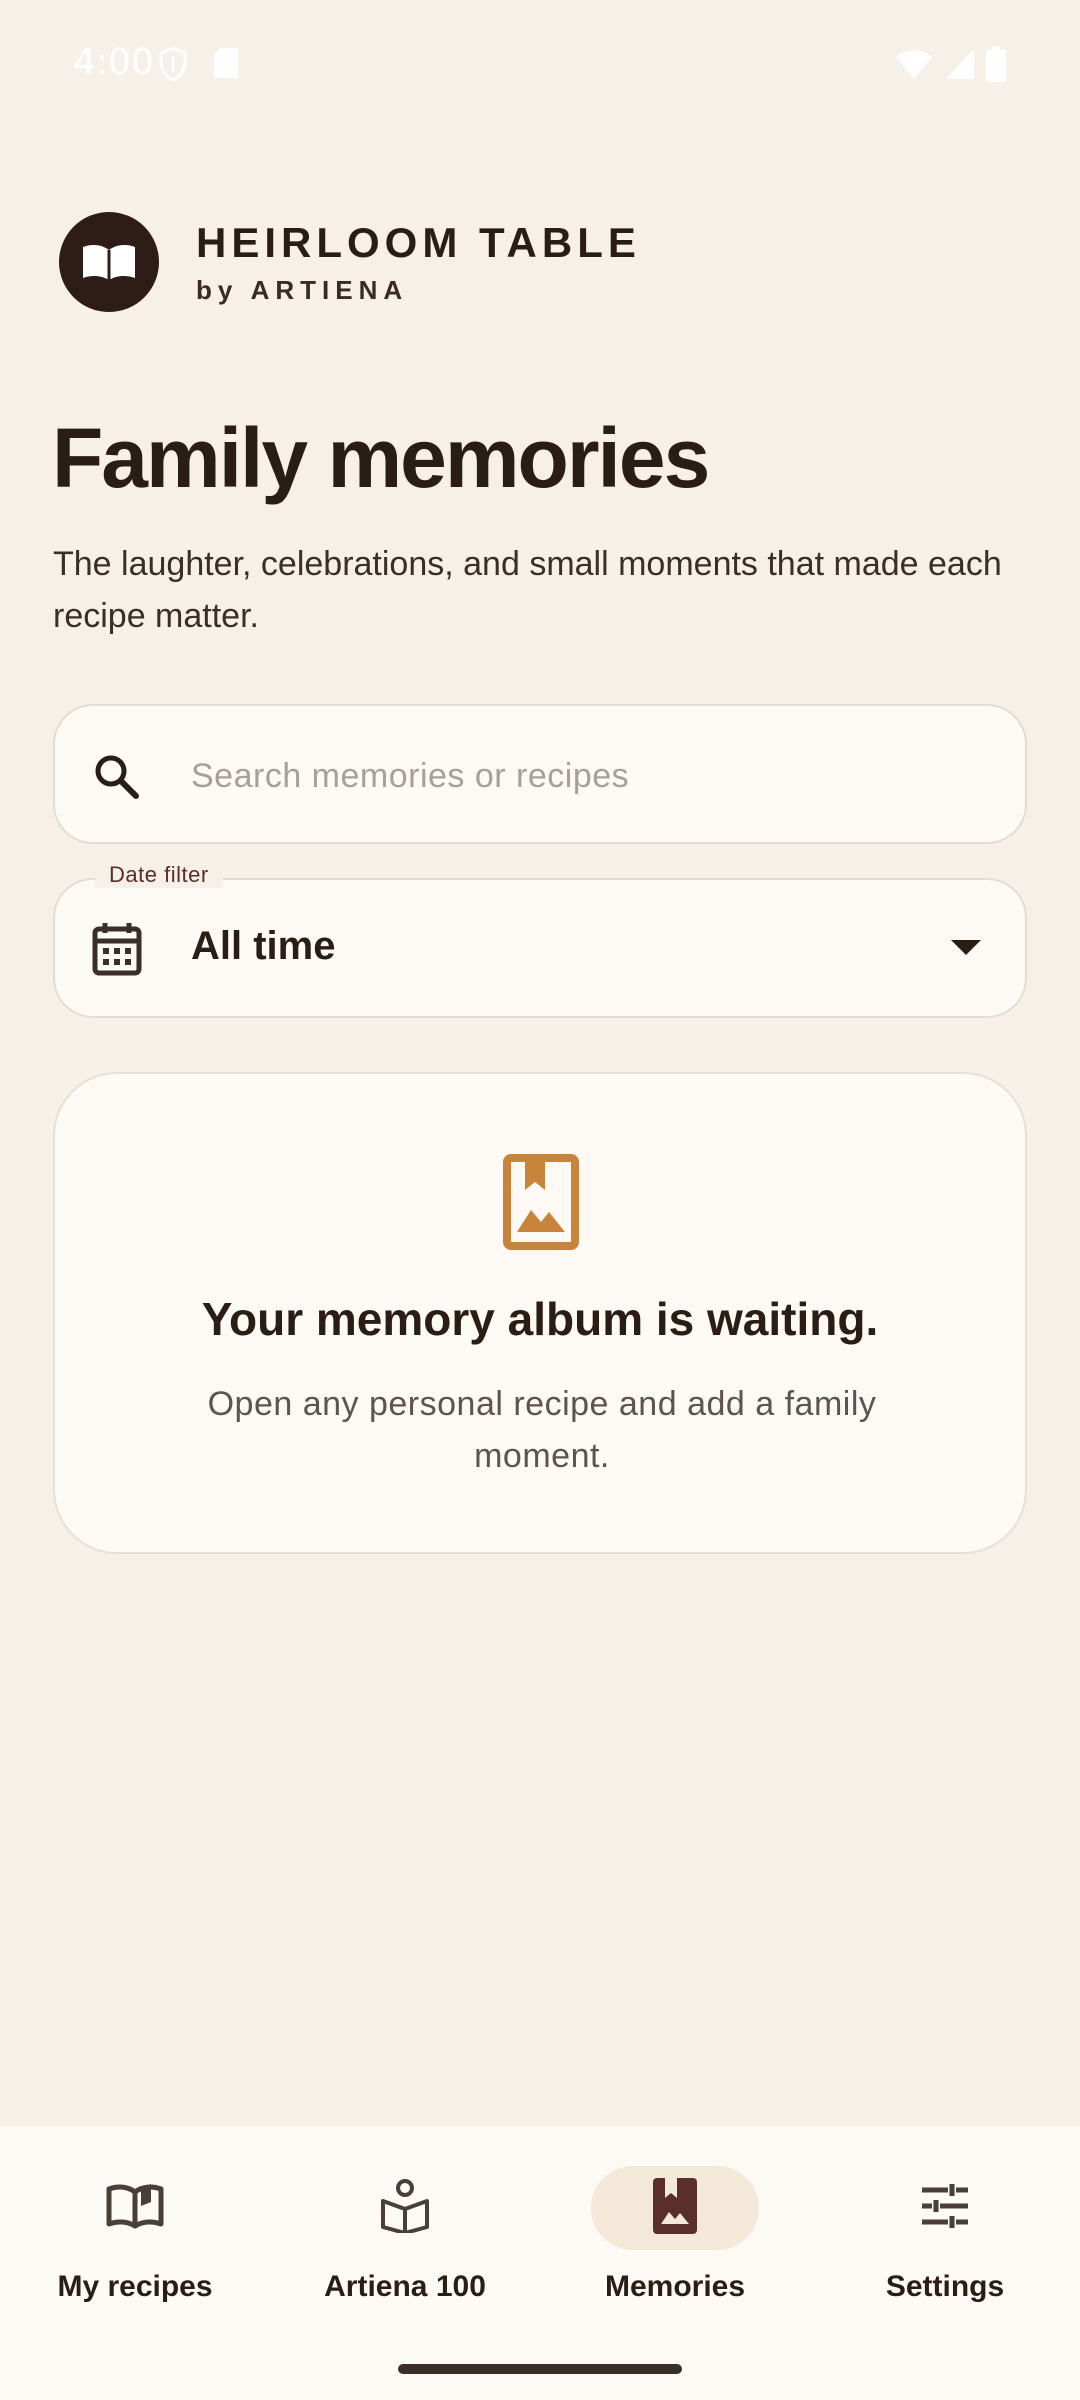 The image size is (1080, 2400). I want to click on signal-icon, so click(960, 64).